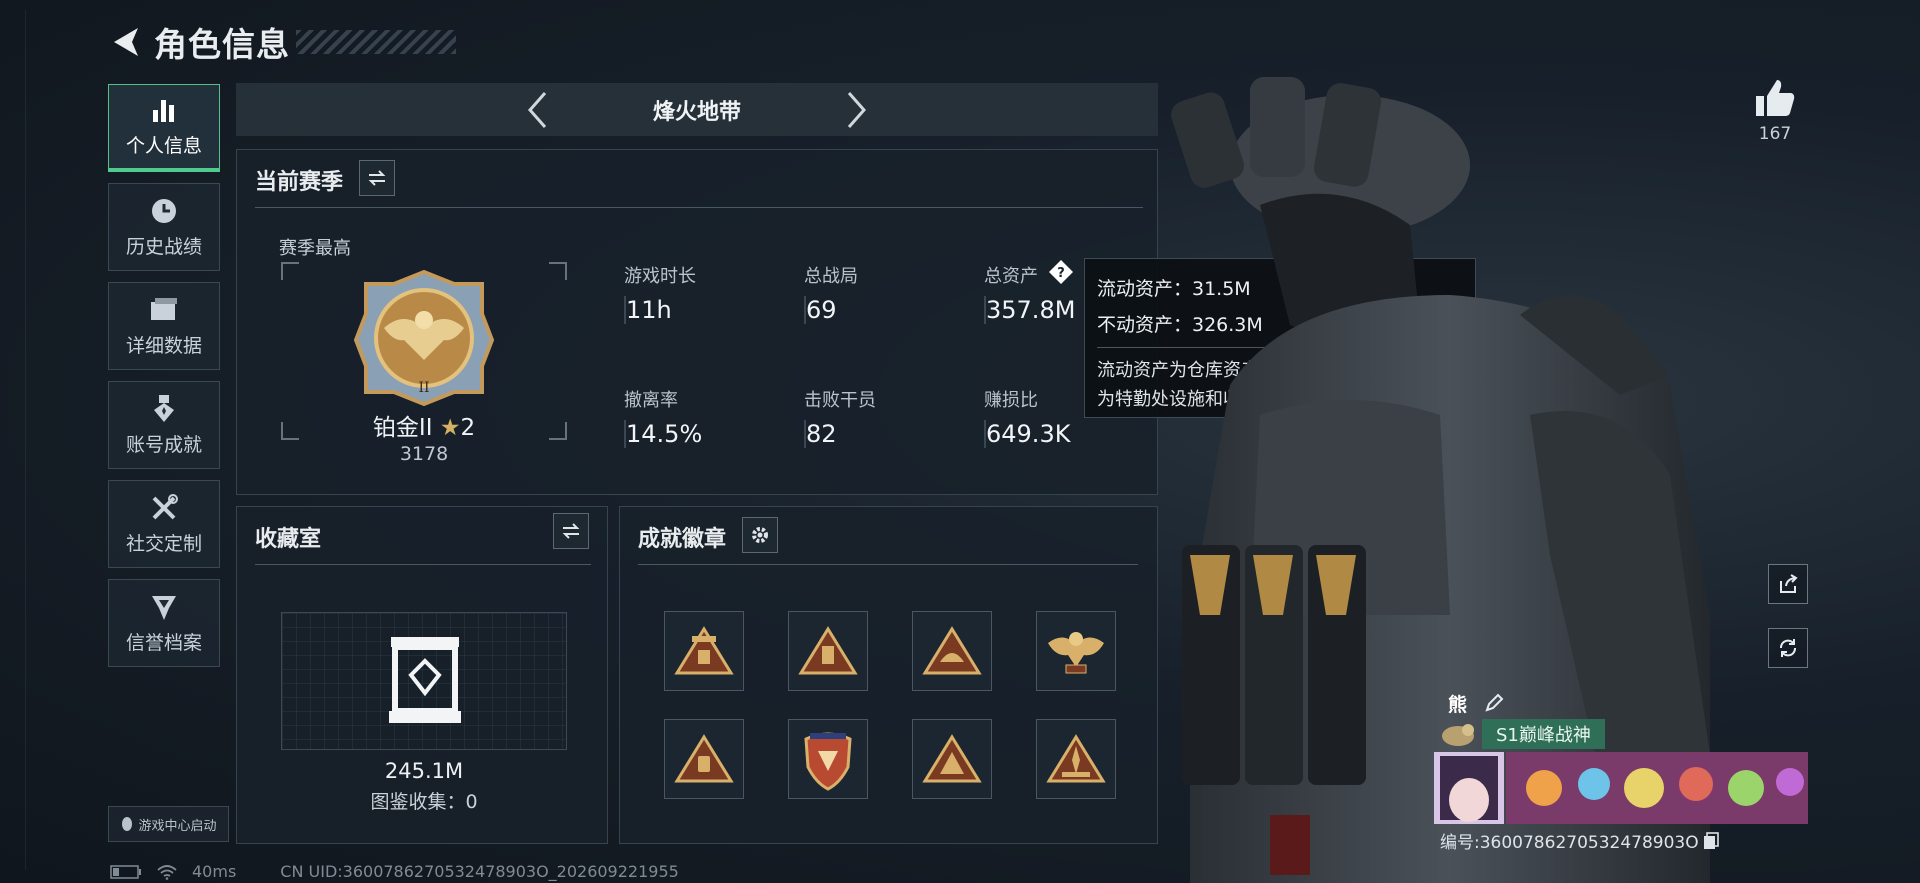 The height and width of the screenshot is (883, 1920). I want to click on collection-display, so click(424, 681).